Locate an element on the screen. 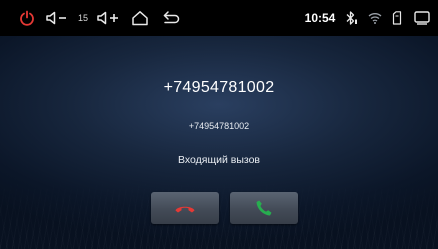 Image resolution: width=438 pixels, height=249 pixels. volume-down-icon is located at coordinates (56, 18).